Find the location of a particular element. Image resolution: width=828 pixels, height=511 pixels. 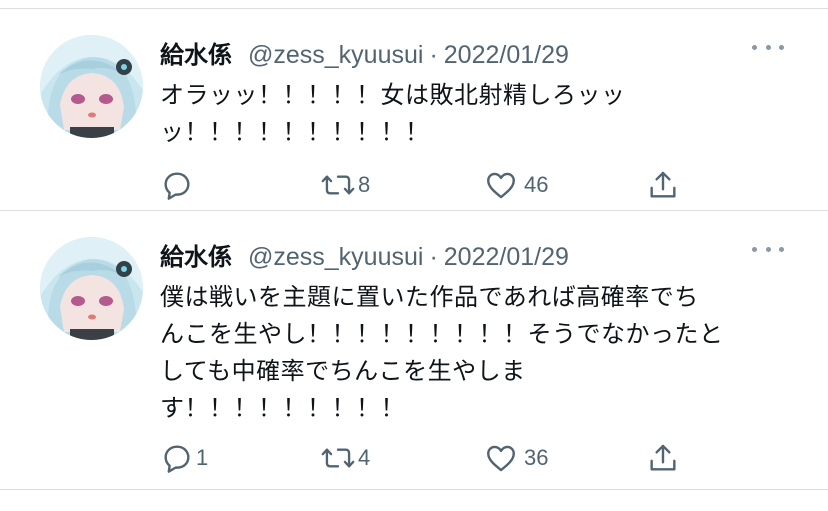

tweet-text-line: 僕は戦いを主題に置いた作品であれば高確率でち is located at coordinates (429, 297).